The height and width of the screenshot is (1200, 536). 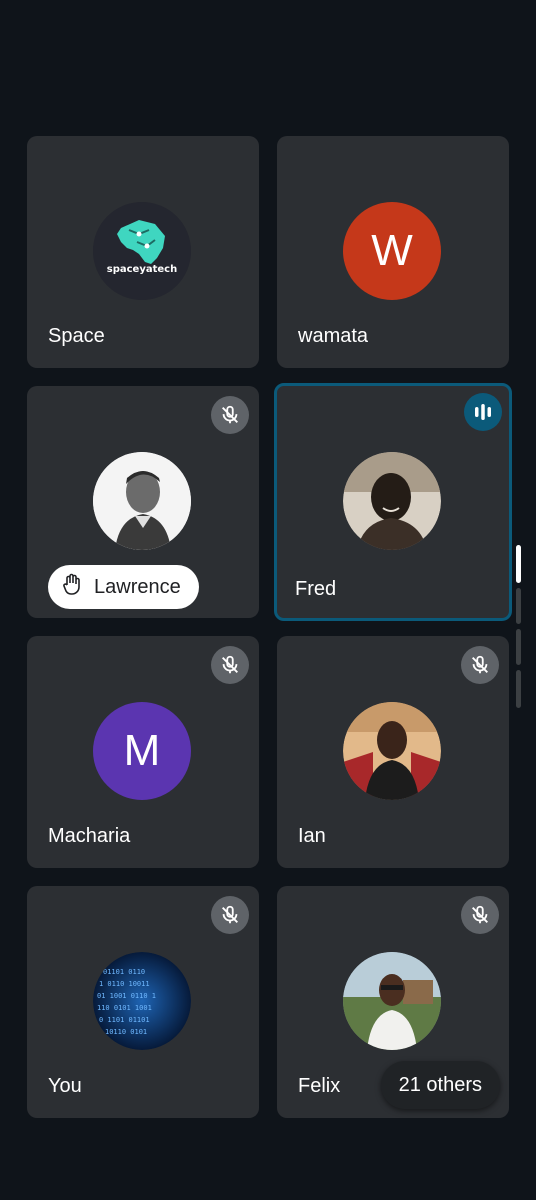 I want to click on participant-tile-fred: Fred, so click(x=393, y=502).